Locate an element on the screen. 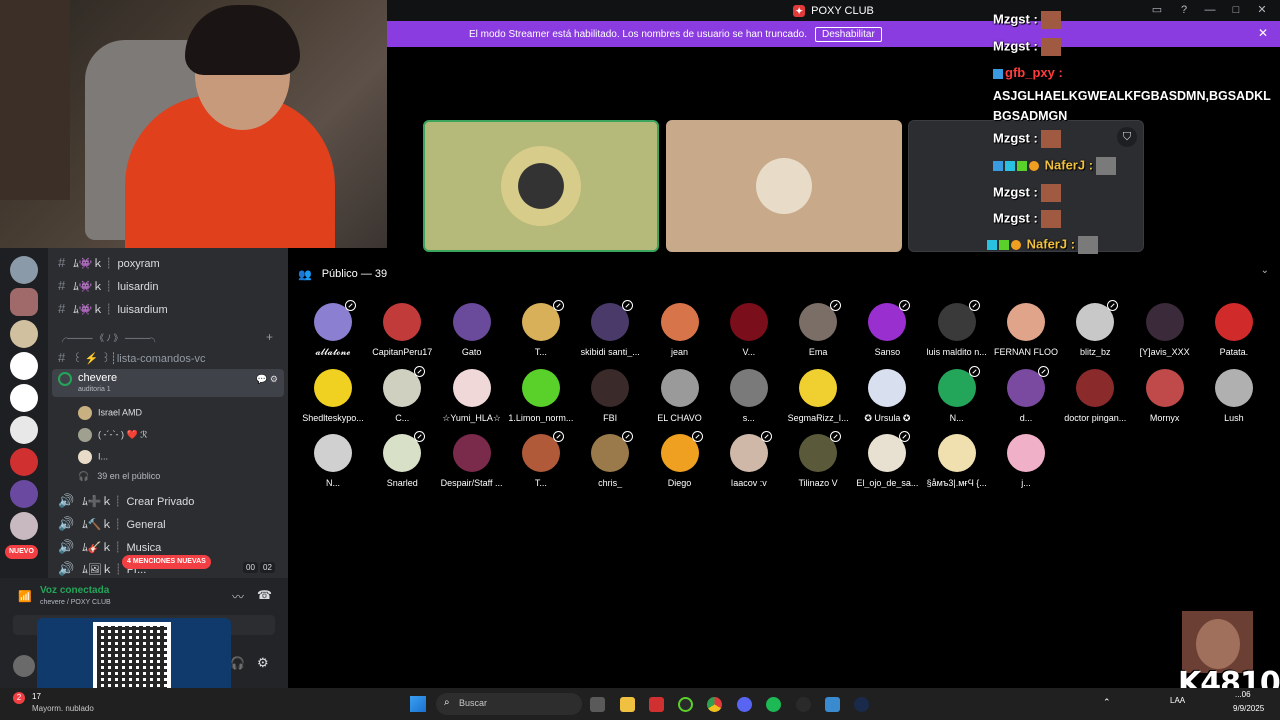 This screenshot has height=720, width=1280. chrome-icon is located at coordinates (714, 704).